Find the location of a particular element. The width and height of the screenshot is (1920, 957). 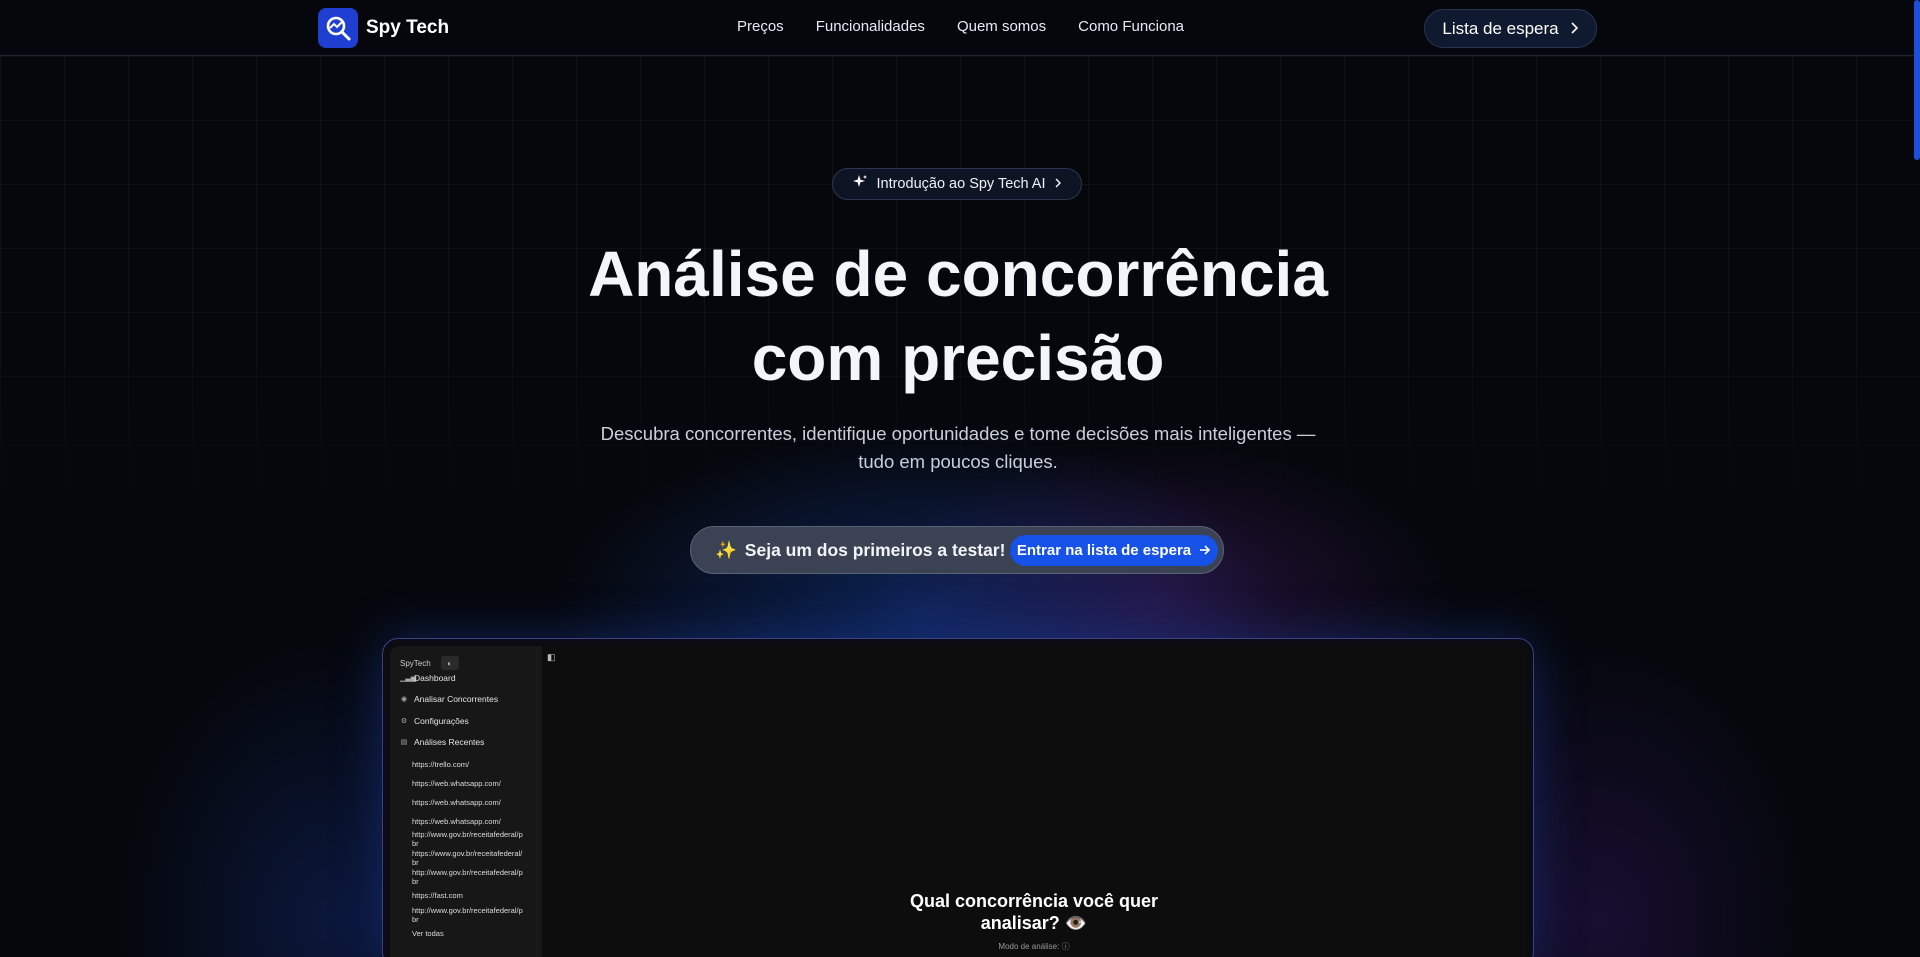

cta-text: ✨ Seja um dos primeiros a testar! is located at coordinates (860, 550).